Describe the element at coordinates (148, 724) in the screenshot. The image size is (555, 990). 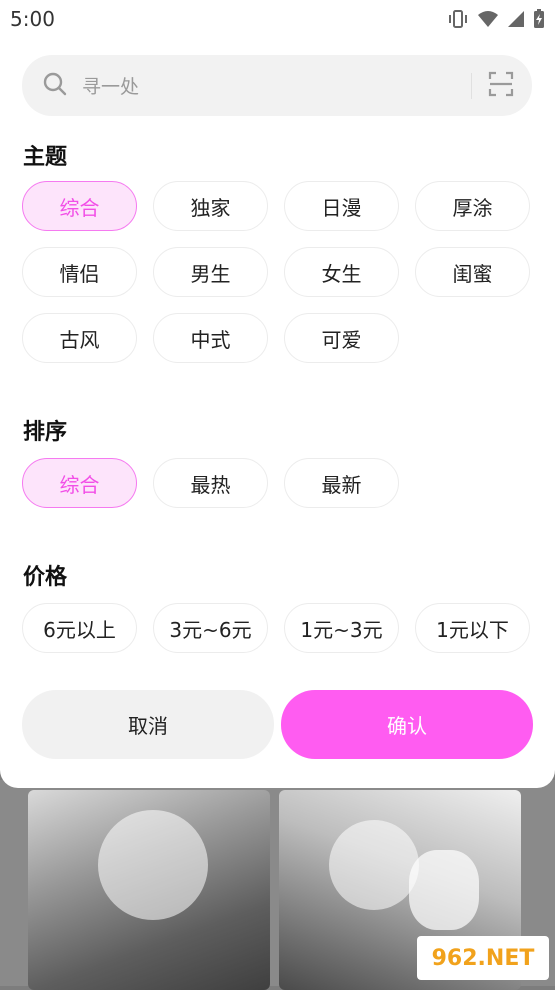
I see `cancel-button: 取消` at that location.